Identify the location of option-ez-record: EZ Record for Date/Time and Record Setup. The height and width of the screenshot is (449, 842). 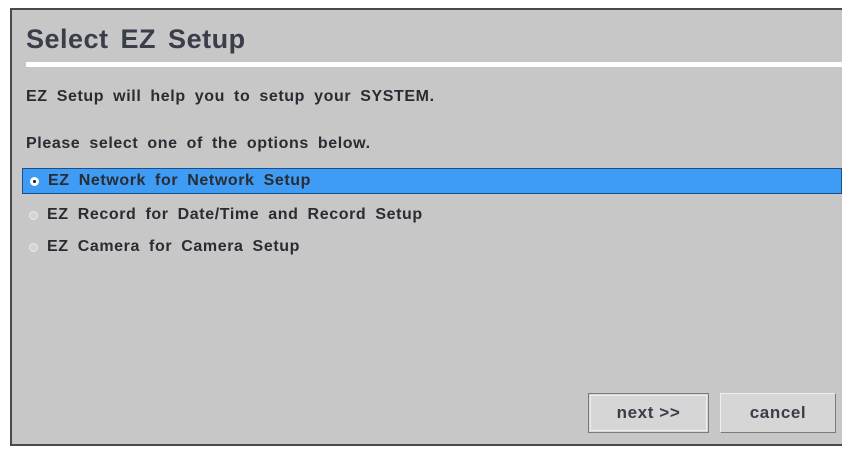
(432, 215).